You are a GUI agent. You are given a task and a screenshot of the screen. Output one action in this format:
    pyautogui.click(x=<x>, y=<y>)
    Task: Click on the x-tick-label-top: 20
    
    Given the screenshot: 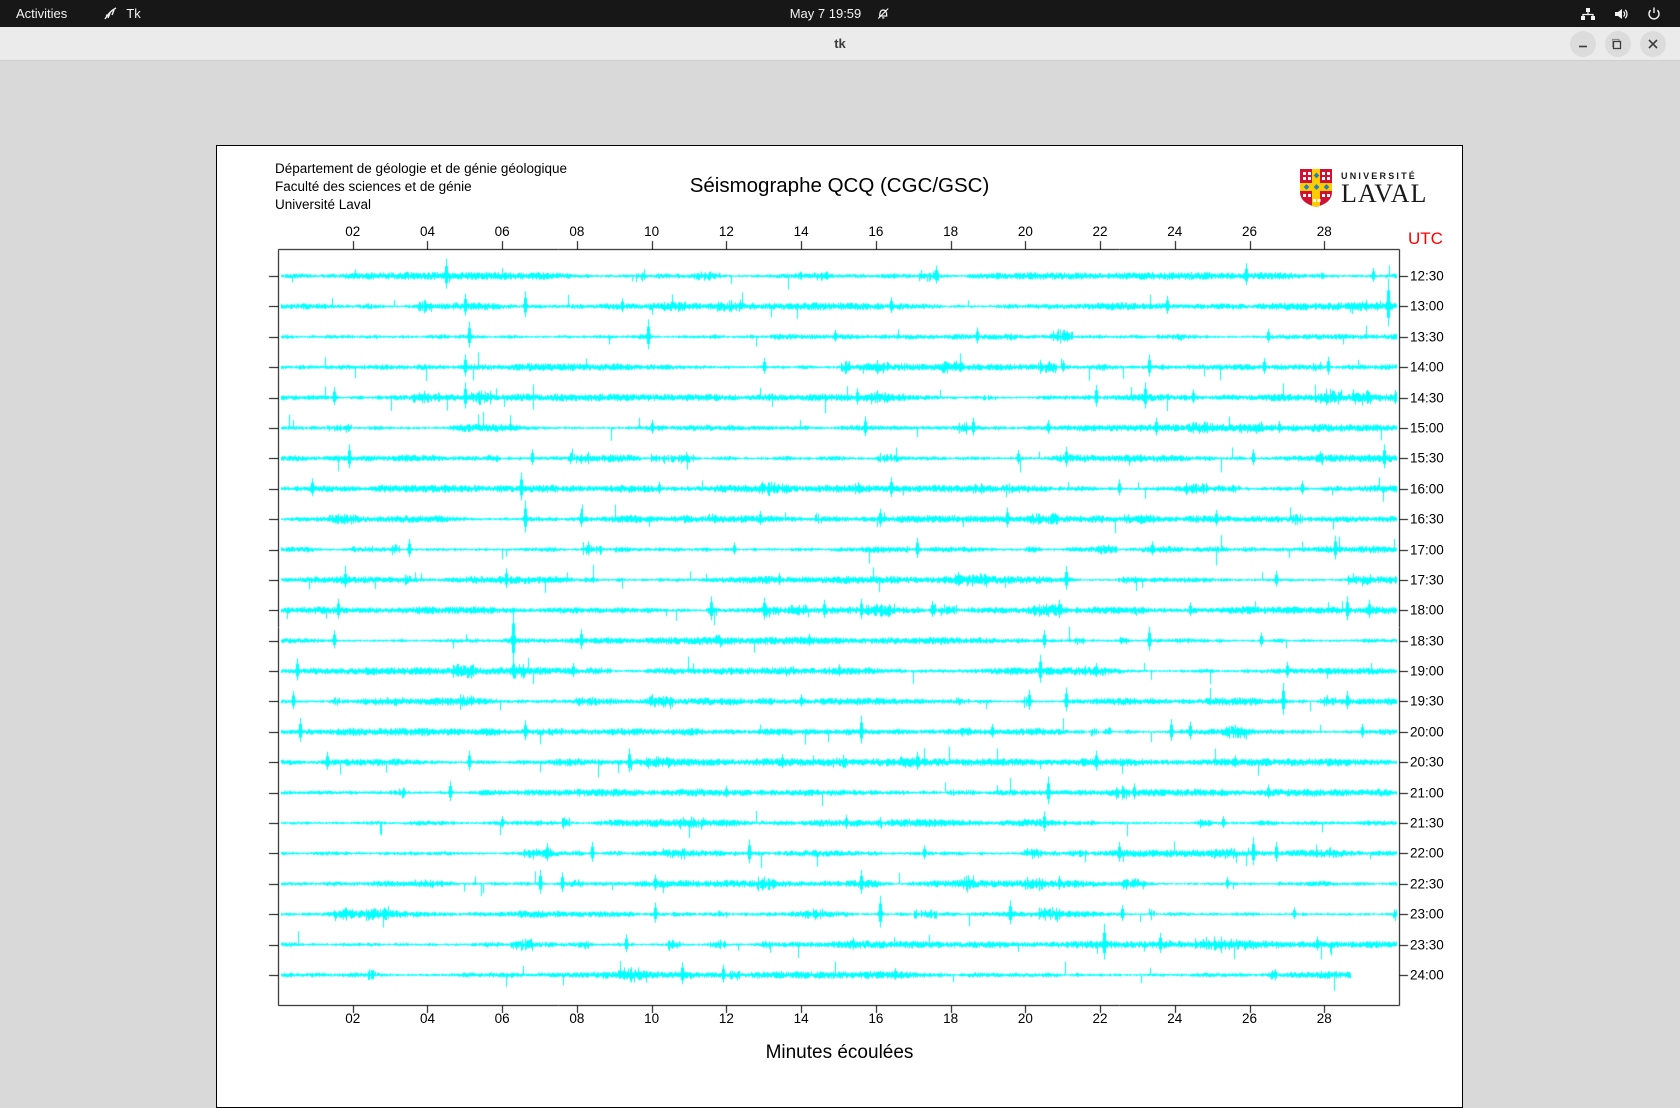 What is the action you would take?
    pyautogui.click(x=1025, y=231)
    